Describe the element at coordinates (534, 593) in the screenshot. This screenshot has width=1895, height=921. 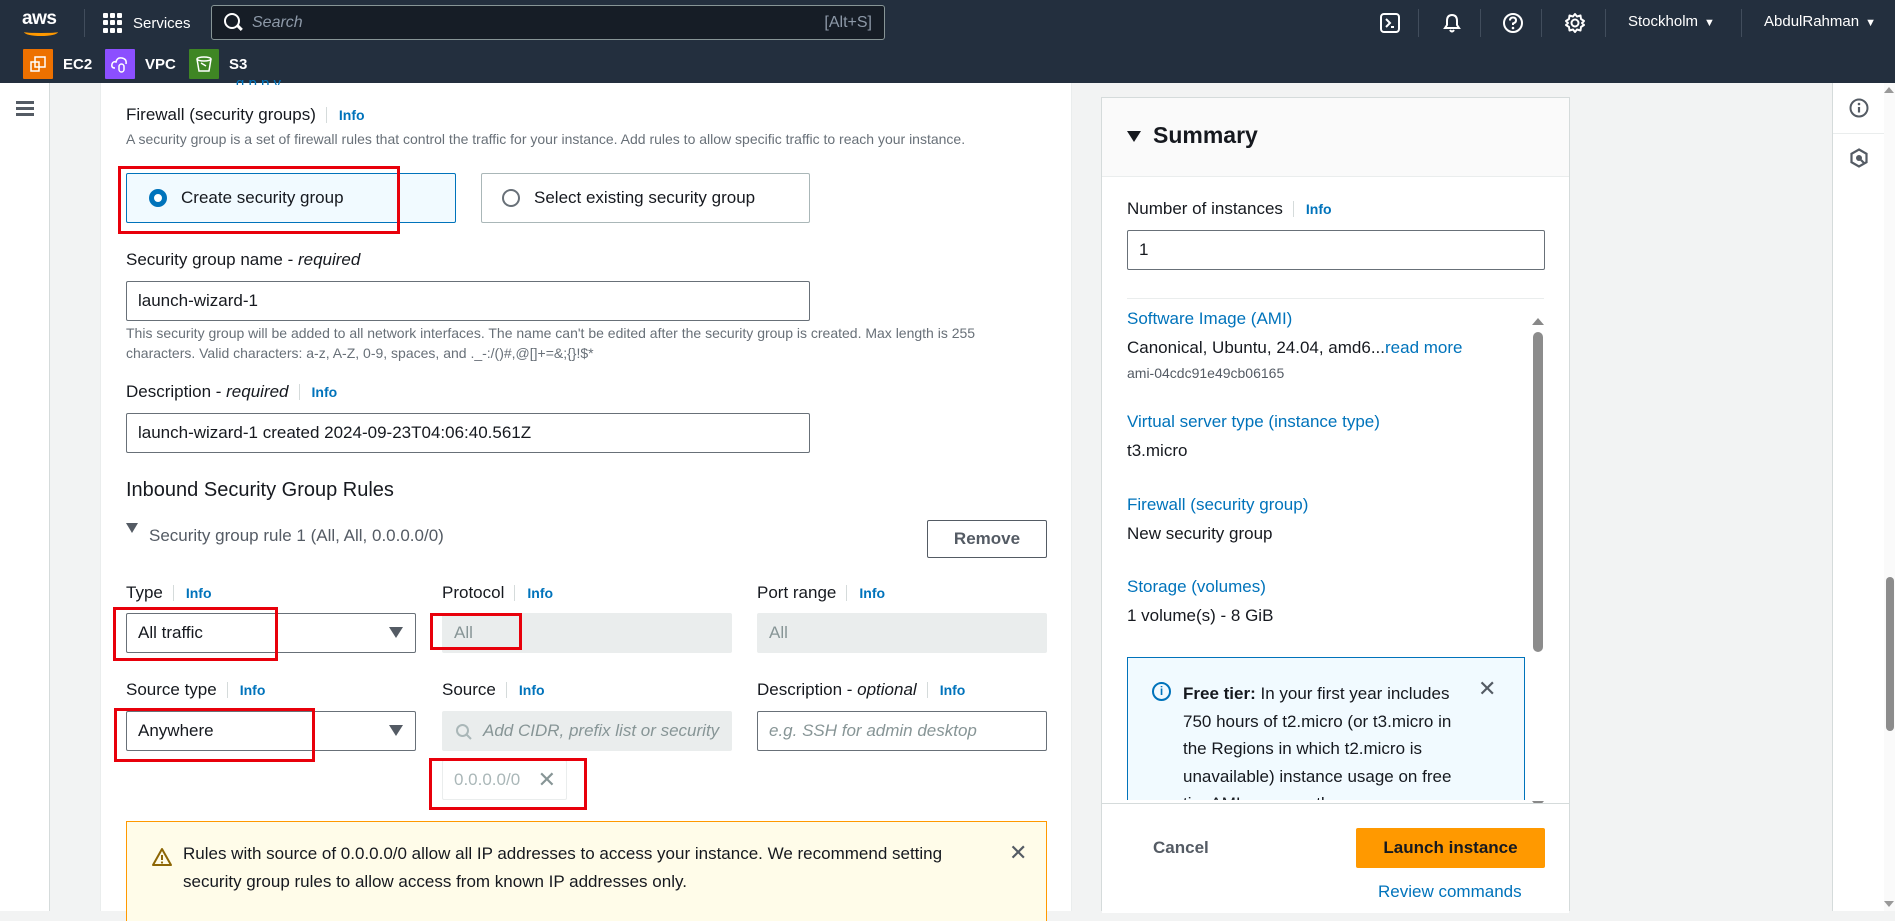
I see `protocol-info-link: Info` at that location.